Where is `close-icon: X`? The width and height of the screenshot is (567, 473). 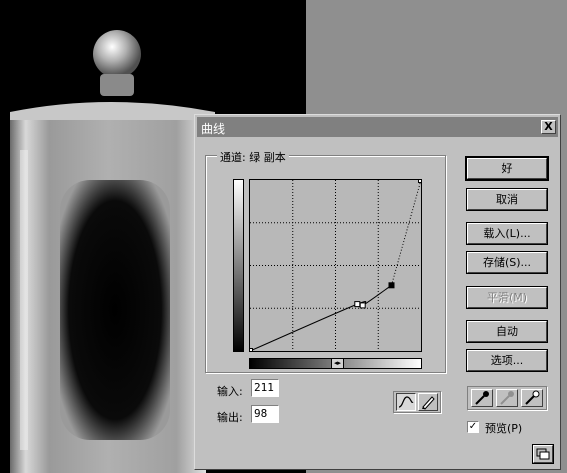
close-icon: X is located at coordinates (548, 126).